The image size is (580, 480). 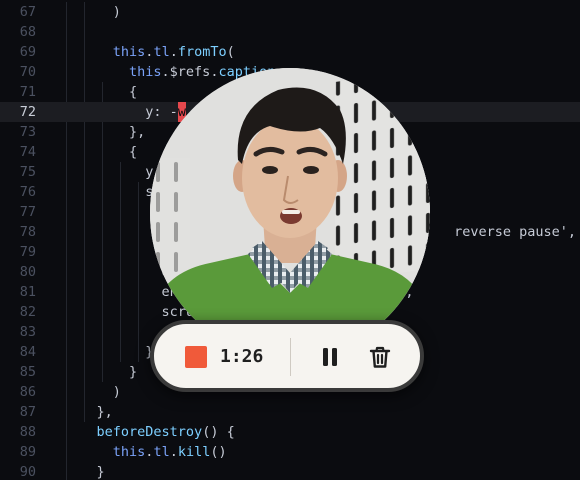 I want to click on trash-icon, so click(x=380, y=357).